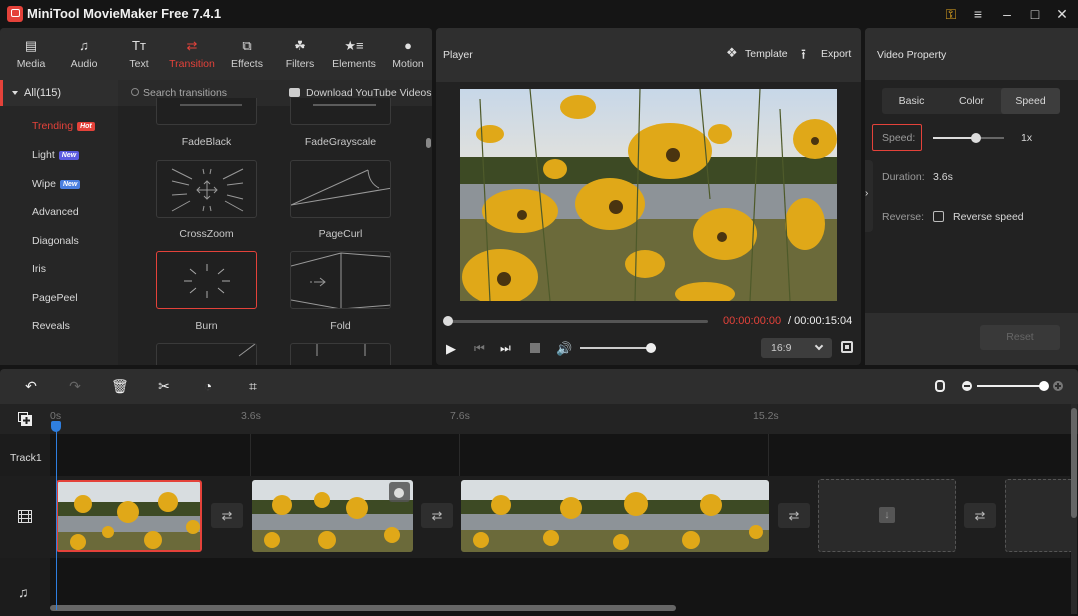 The height and width of the screenshot is (616, 1078). I want to click on category-wipe: Wipe New, so click(56, 184).